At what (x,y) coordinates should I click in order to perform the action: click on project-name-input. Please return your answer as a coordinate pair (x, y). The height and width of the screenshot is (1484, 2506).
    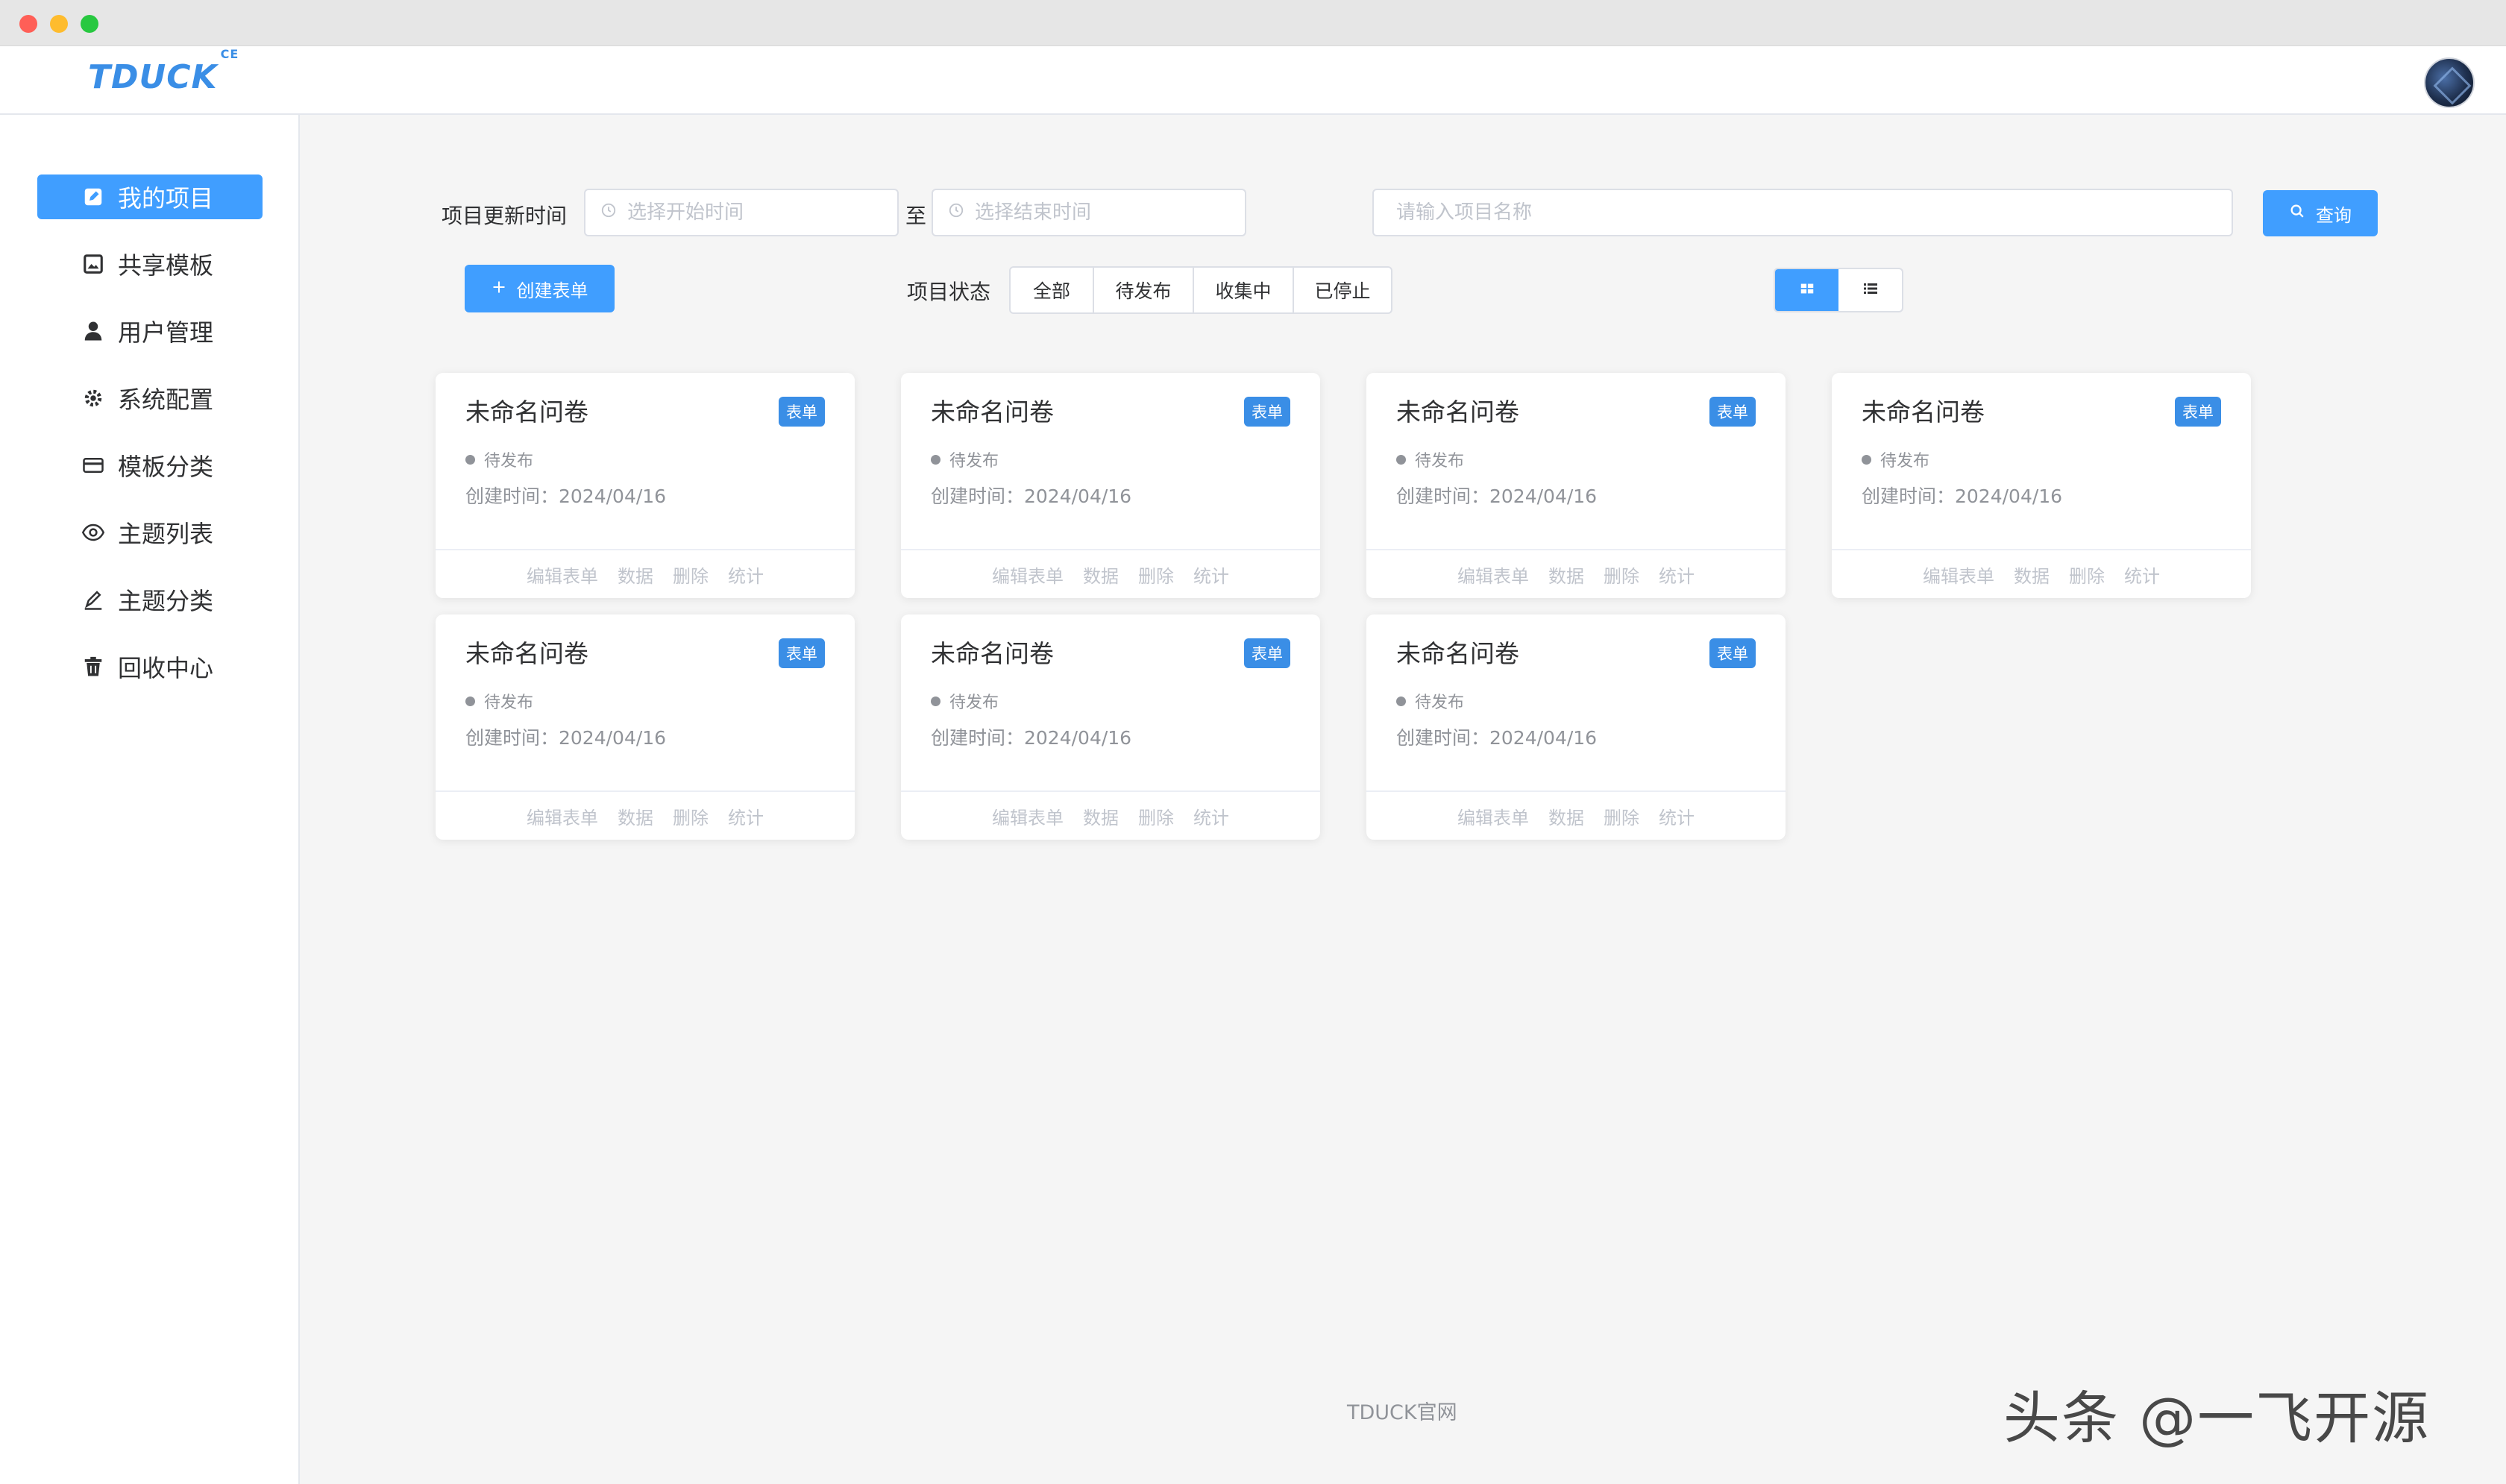
    Looking at the image, I should click on (1814, 212).